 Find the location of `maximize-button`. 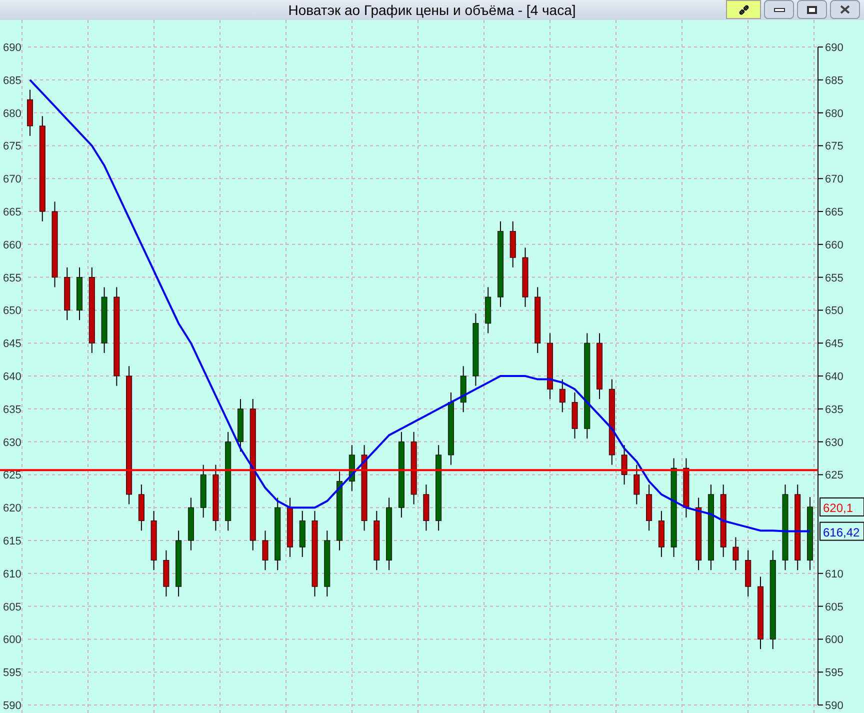

maximize-button is located at coordinates (812, 9).